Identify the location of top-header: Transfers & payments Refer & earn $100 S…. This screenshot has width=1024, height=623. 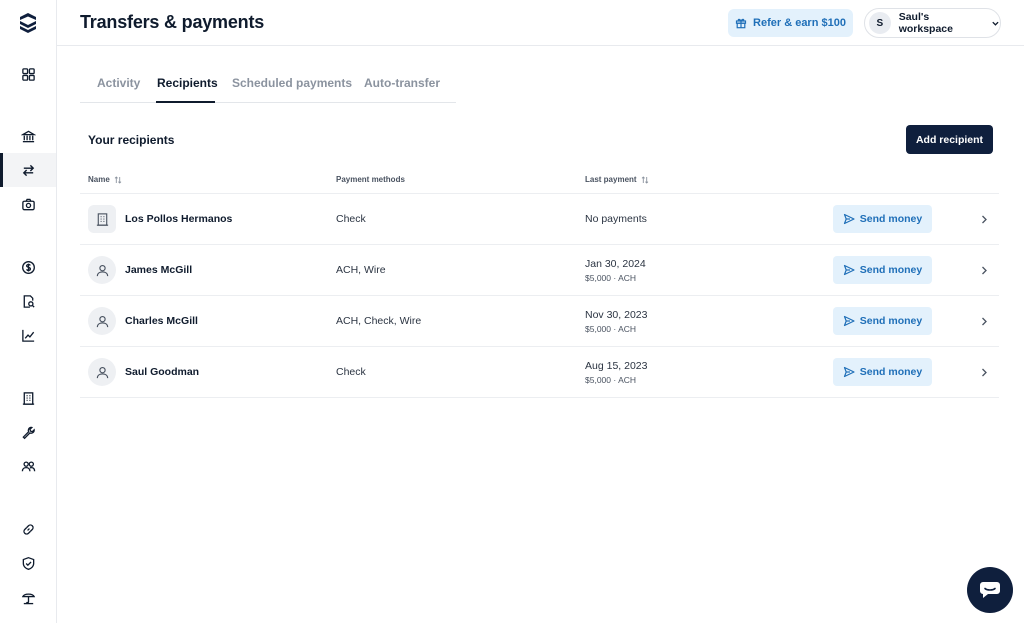
(540, 23).